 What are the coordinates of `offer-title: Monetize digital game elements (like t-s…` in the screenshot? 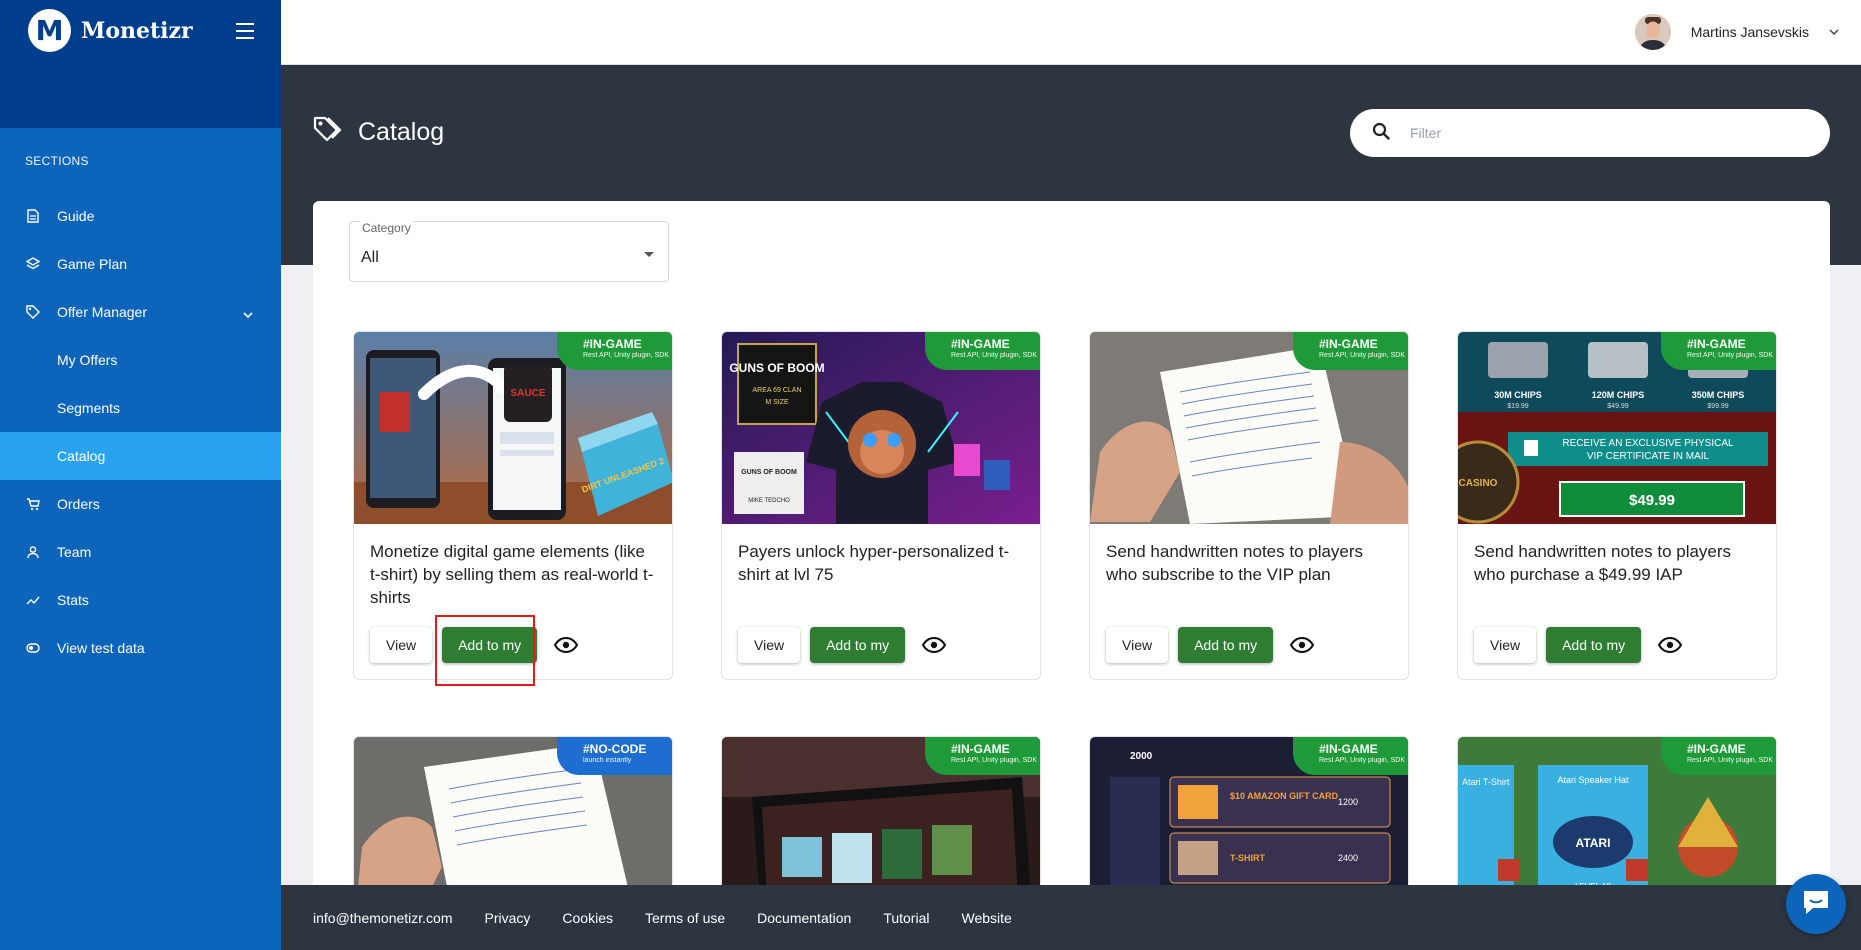 It's located at (512, 574).